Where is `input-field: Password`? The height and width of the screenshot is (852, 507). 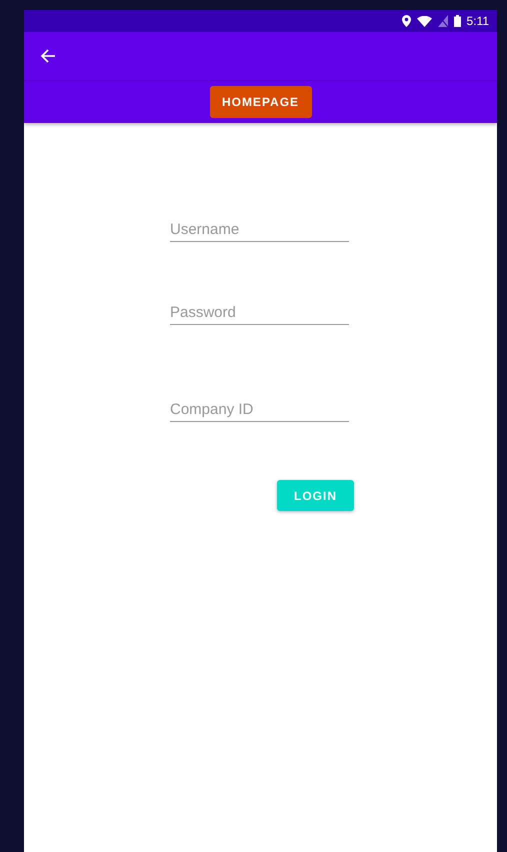 input-field: Password is located at coordinates (259, 314).